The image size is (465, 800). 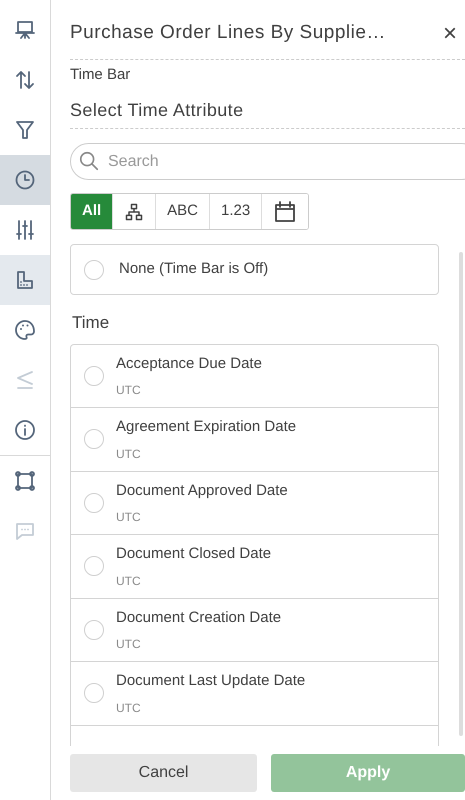 I want to click on hierarchy-icon, so click(x=134, y=212).